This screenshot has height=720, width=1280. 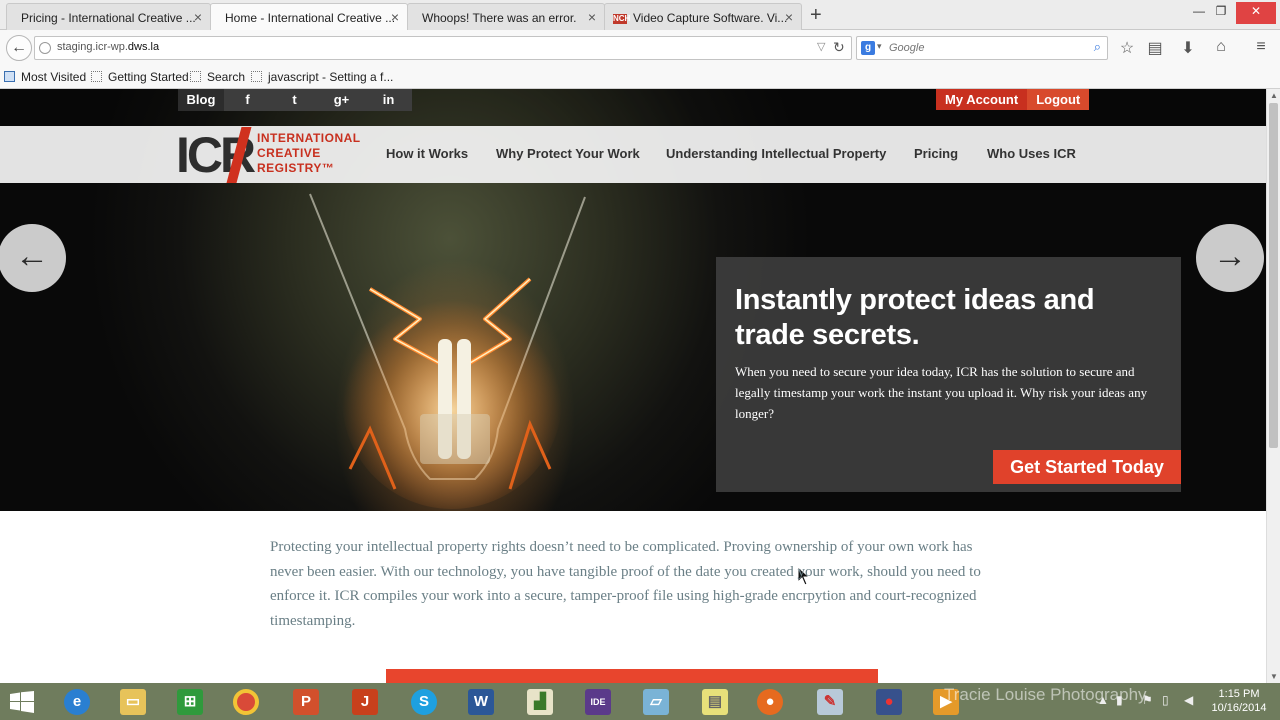 I want to click on google-icon: g, so click(x=868, y=48).